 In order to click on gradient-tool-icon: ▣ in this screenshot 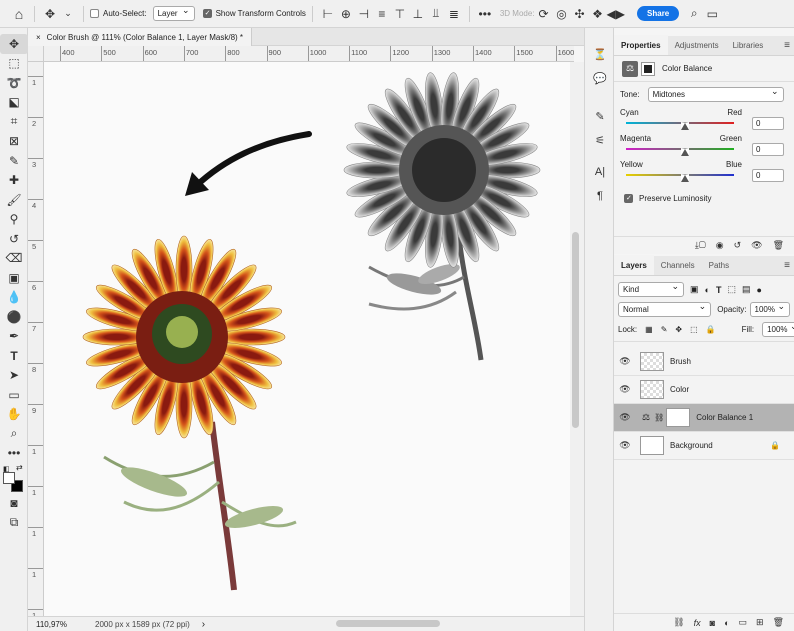, I will do `click(14, 278)`.